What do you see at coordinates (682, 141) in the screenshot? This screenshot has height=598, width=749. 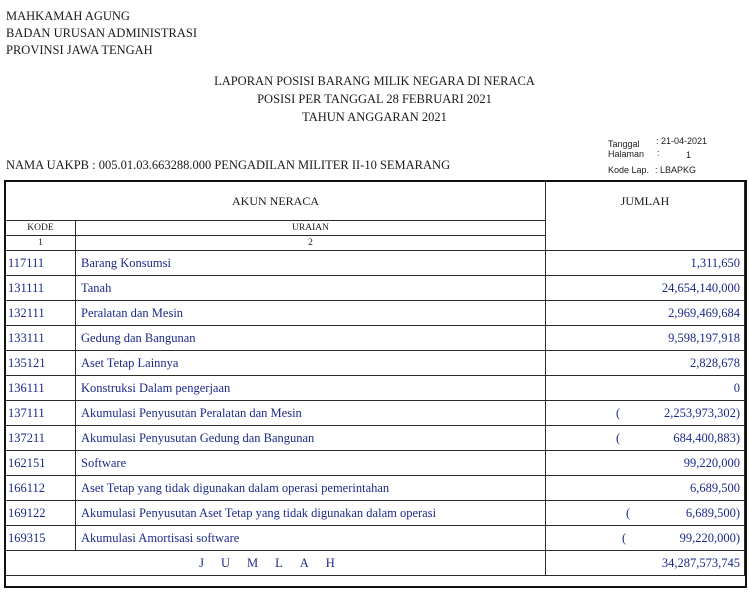 I see `tanggal-value: : 21-04-2021` at bounding box center [682, 141].